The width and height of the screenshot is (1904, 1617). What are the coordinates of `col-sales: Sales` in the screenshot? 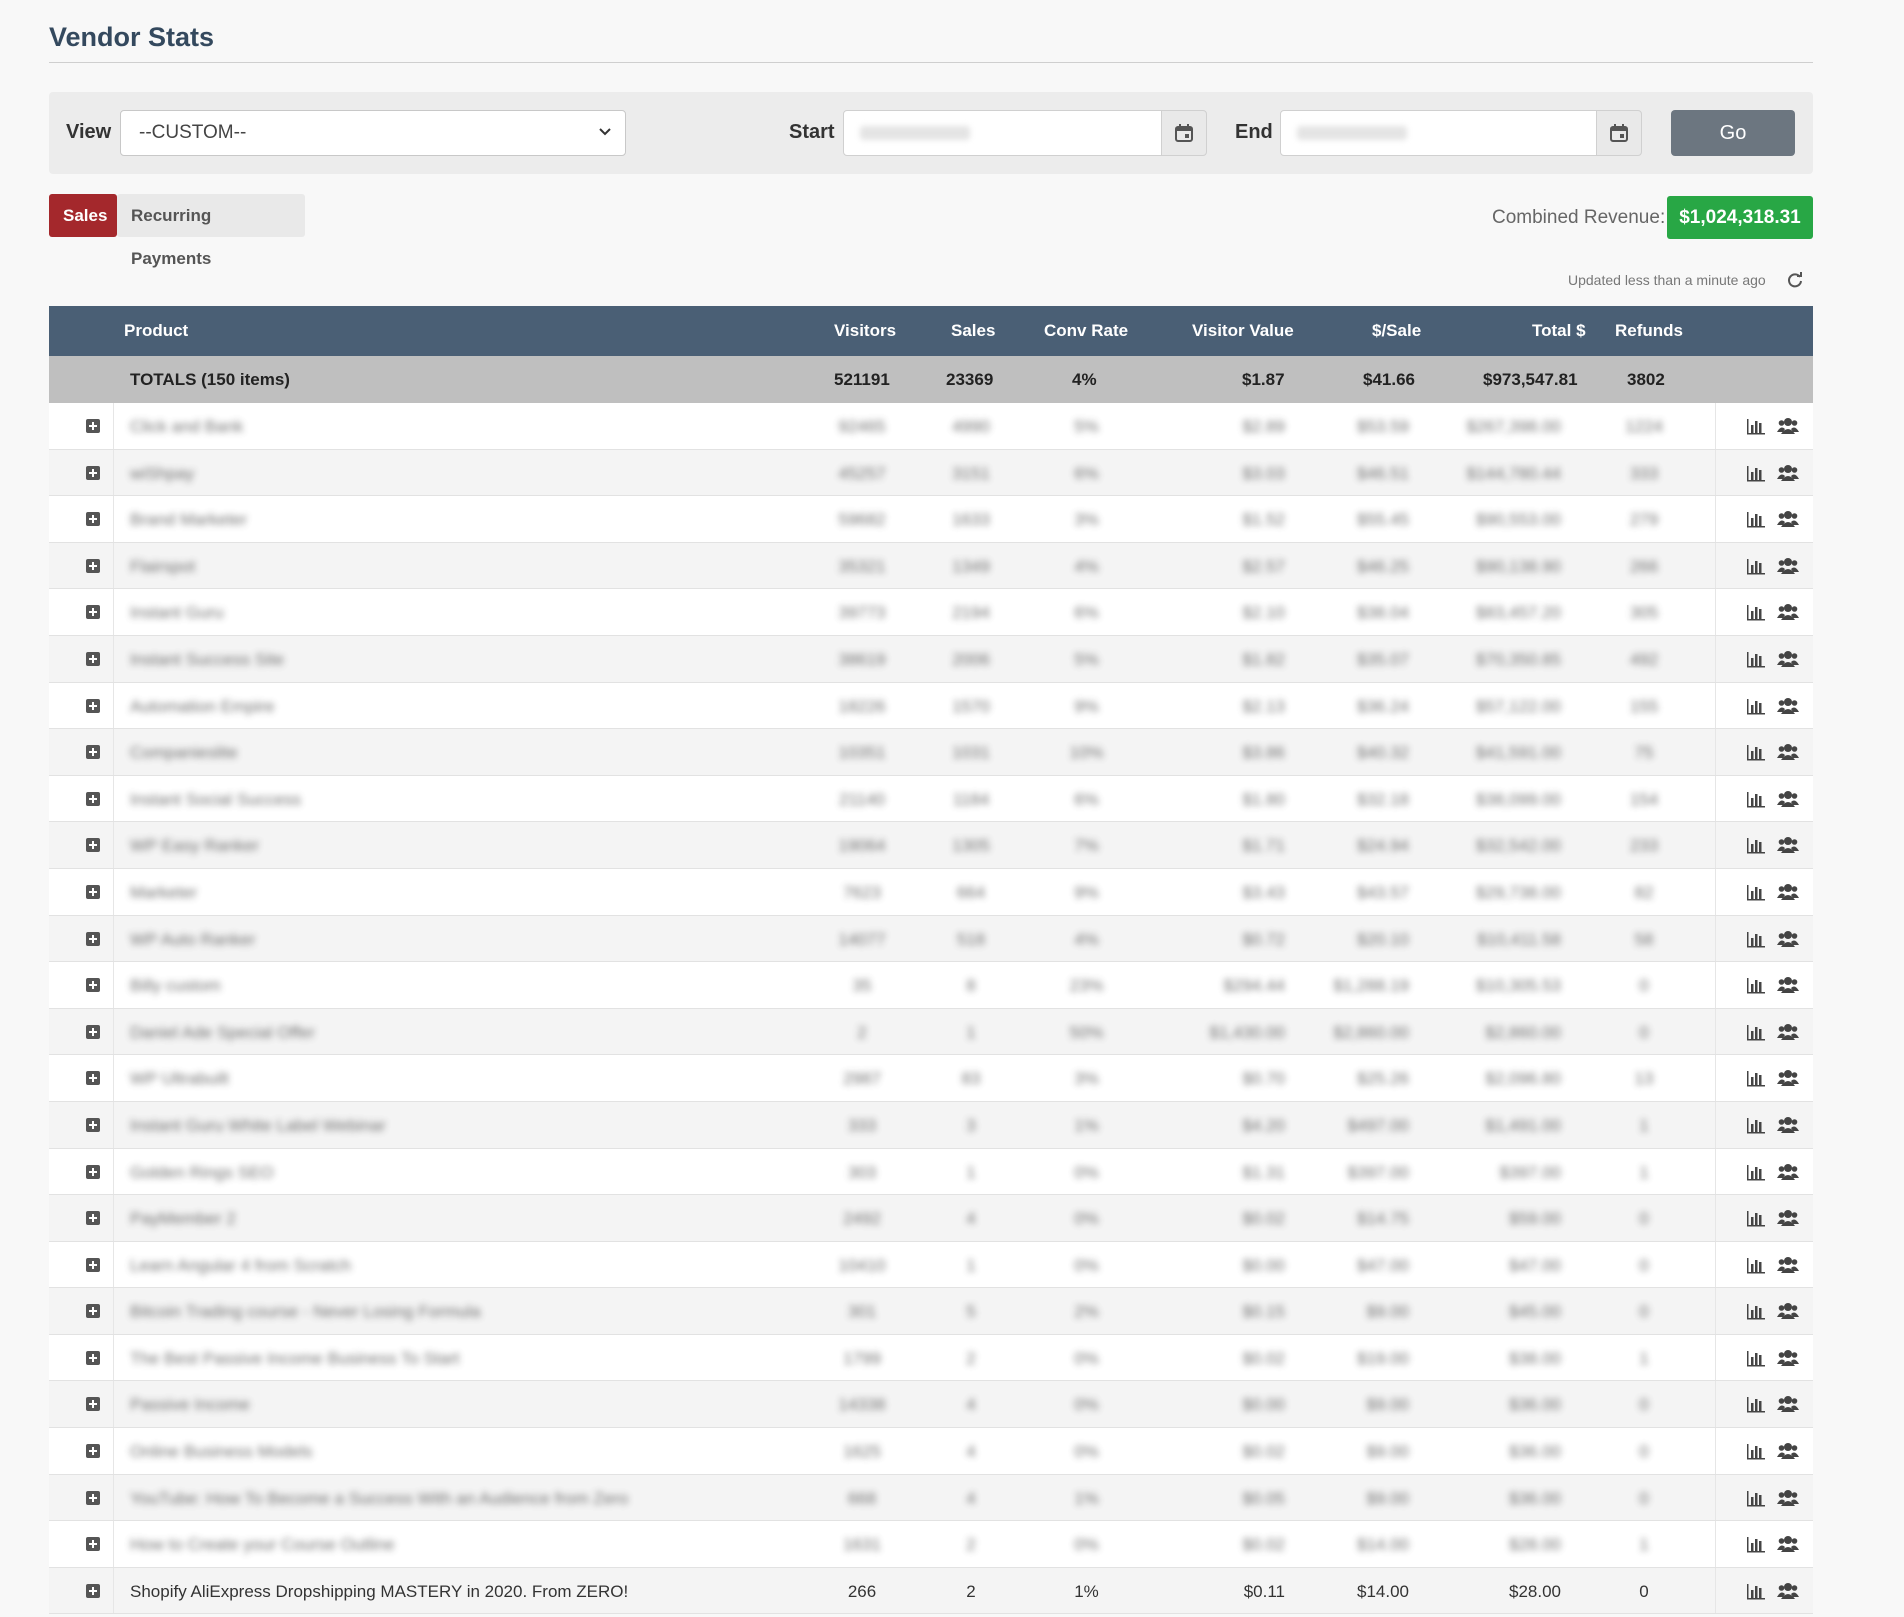 It's located at (973, 331).